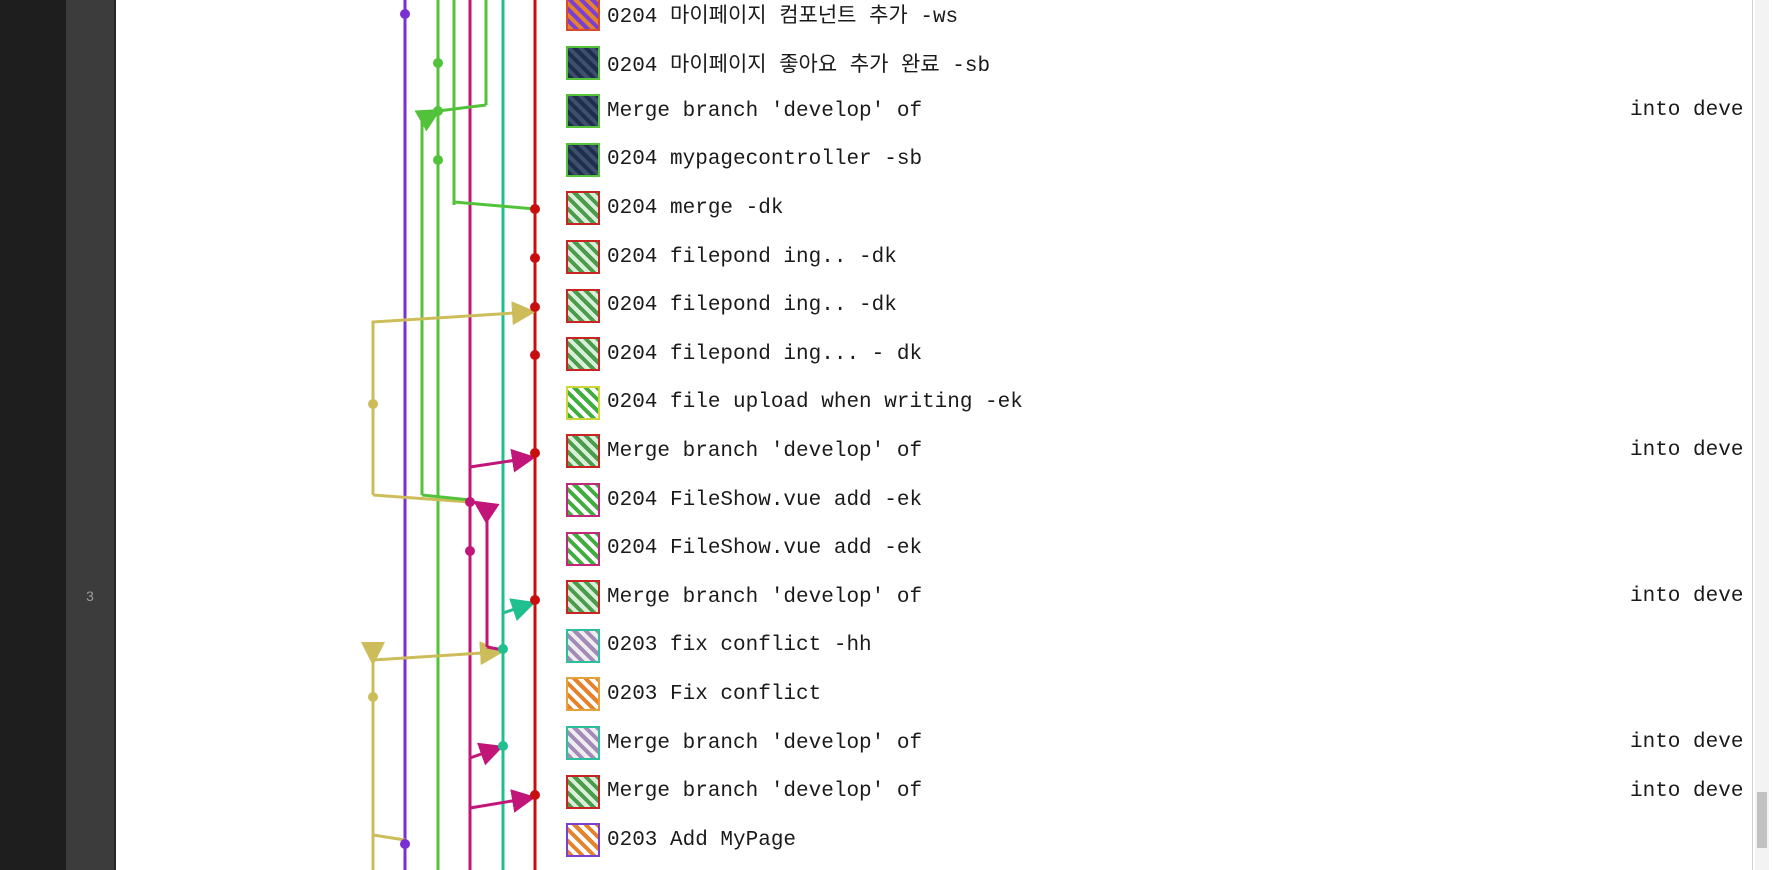 The width and height of the screenshot is (1773, 870). Describe the element at coordinates (389, 837) in the screenshot. I see `merge-connector-olive-f` at that location.